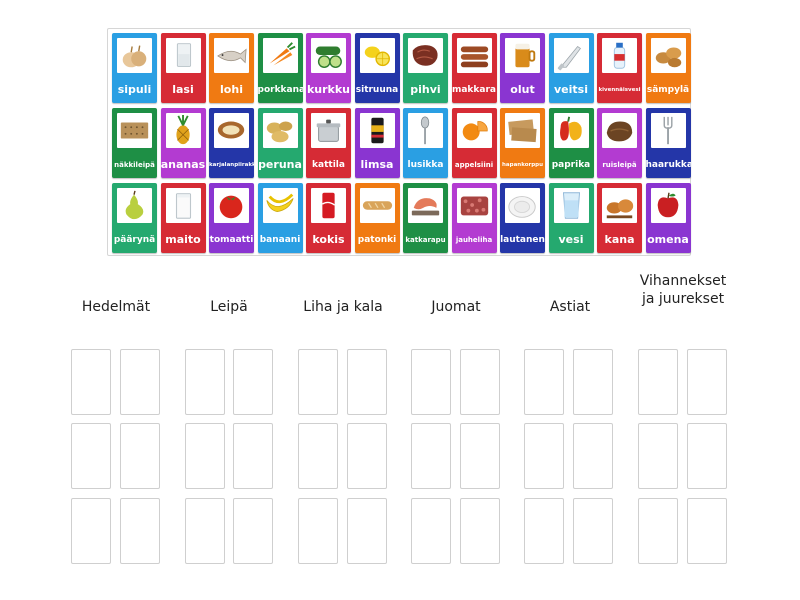 This screenshot has width=800, height=600. I want to click on card-carrot: porkkana, so click(280, 68).